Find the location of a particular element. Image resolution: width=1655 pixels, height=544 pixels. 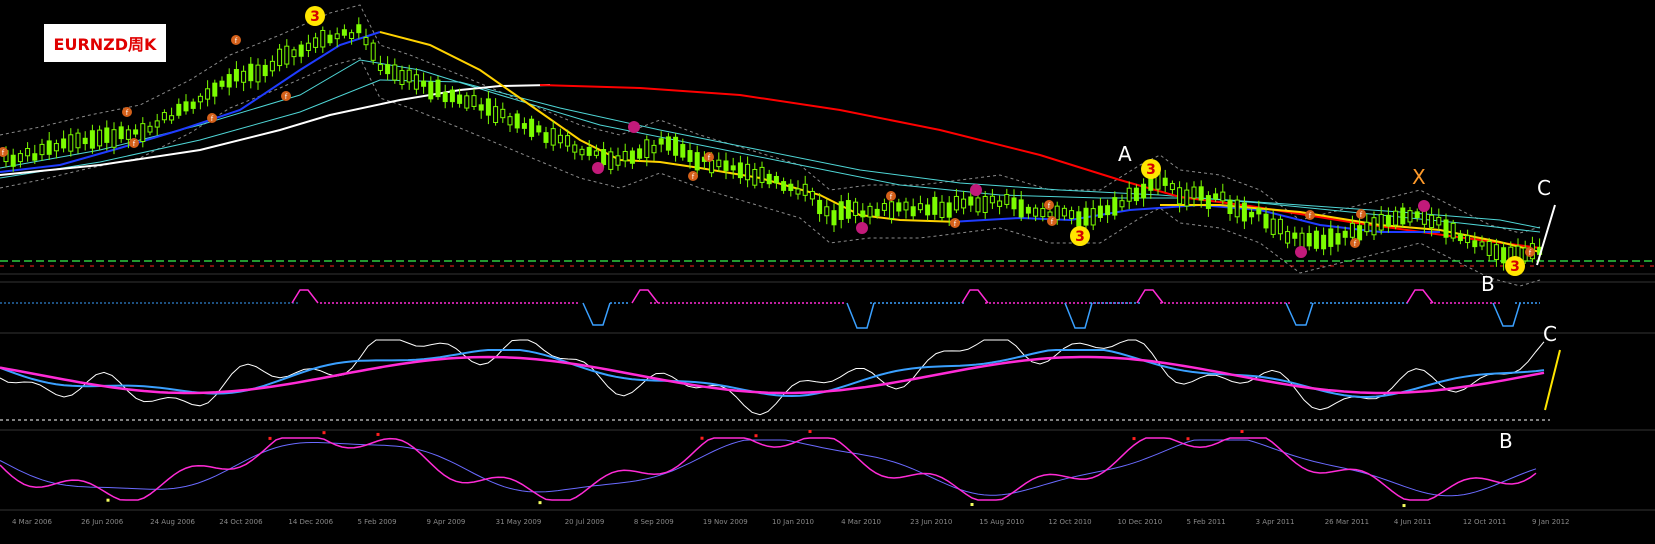

date-tick-label: 4 Mar 2006 is located at coordinates (32, 522).